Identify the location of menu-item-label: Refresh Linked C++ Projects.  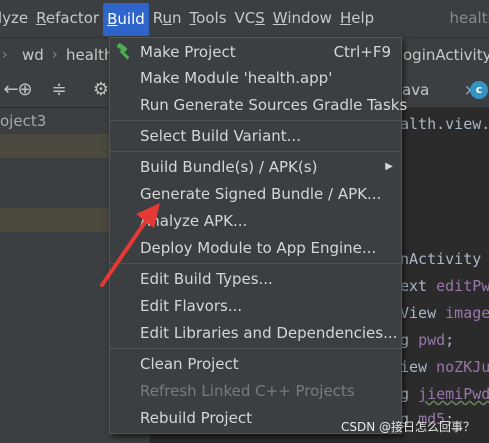
(247, 391).